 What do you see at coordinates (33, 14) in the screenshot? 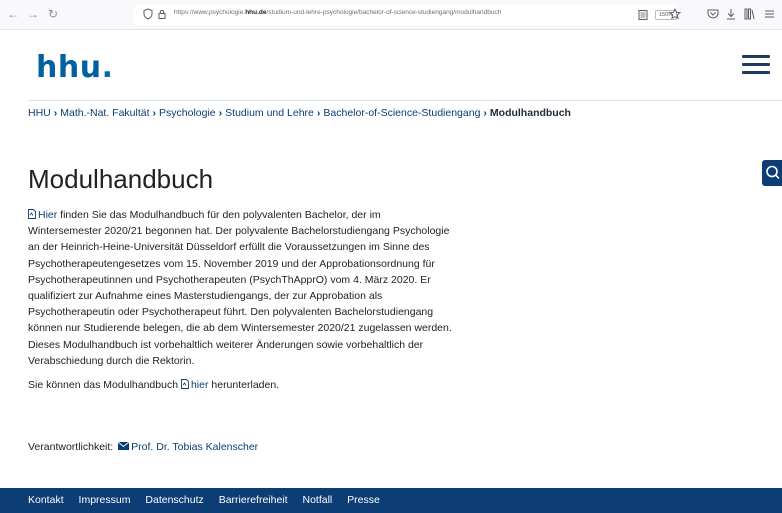
I see `forward-arrow-icon: →` at bounding box center [33, 14].